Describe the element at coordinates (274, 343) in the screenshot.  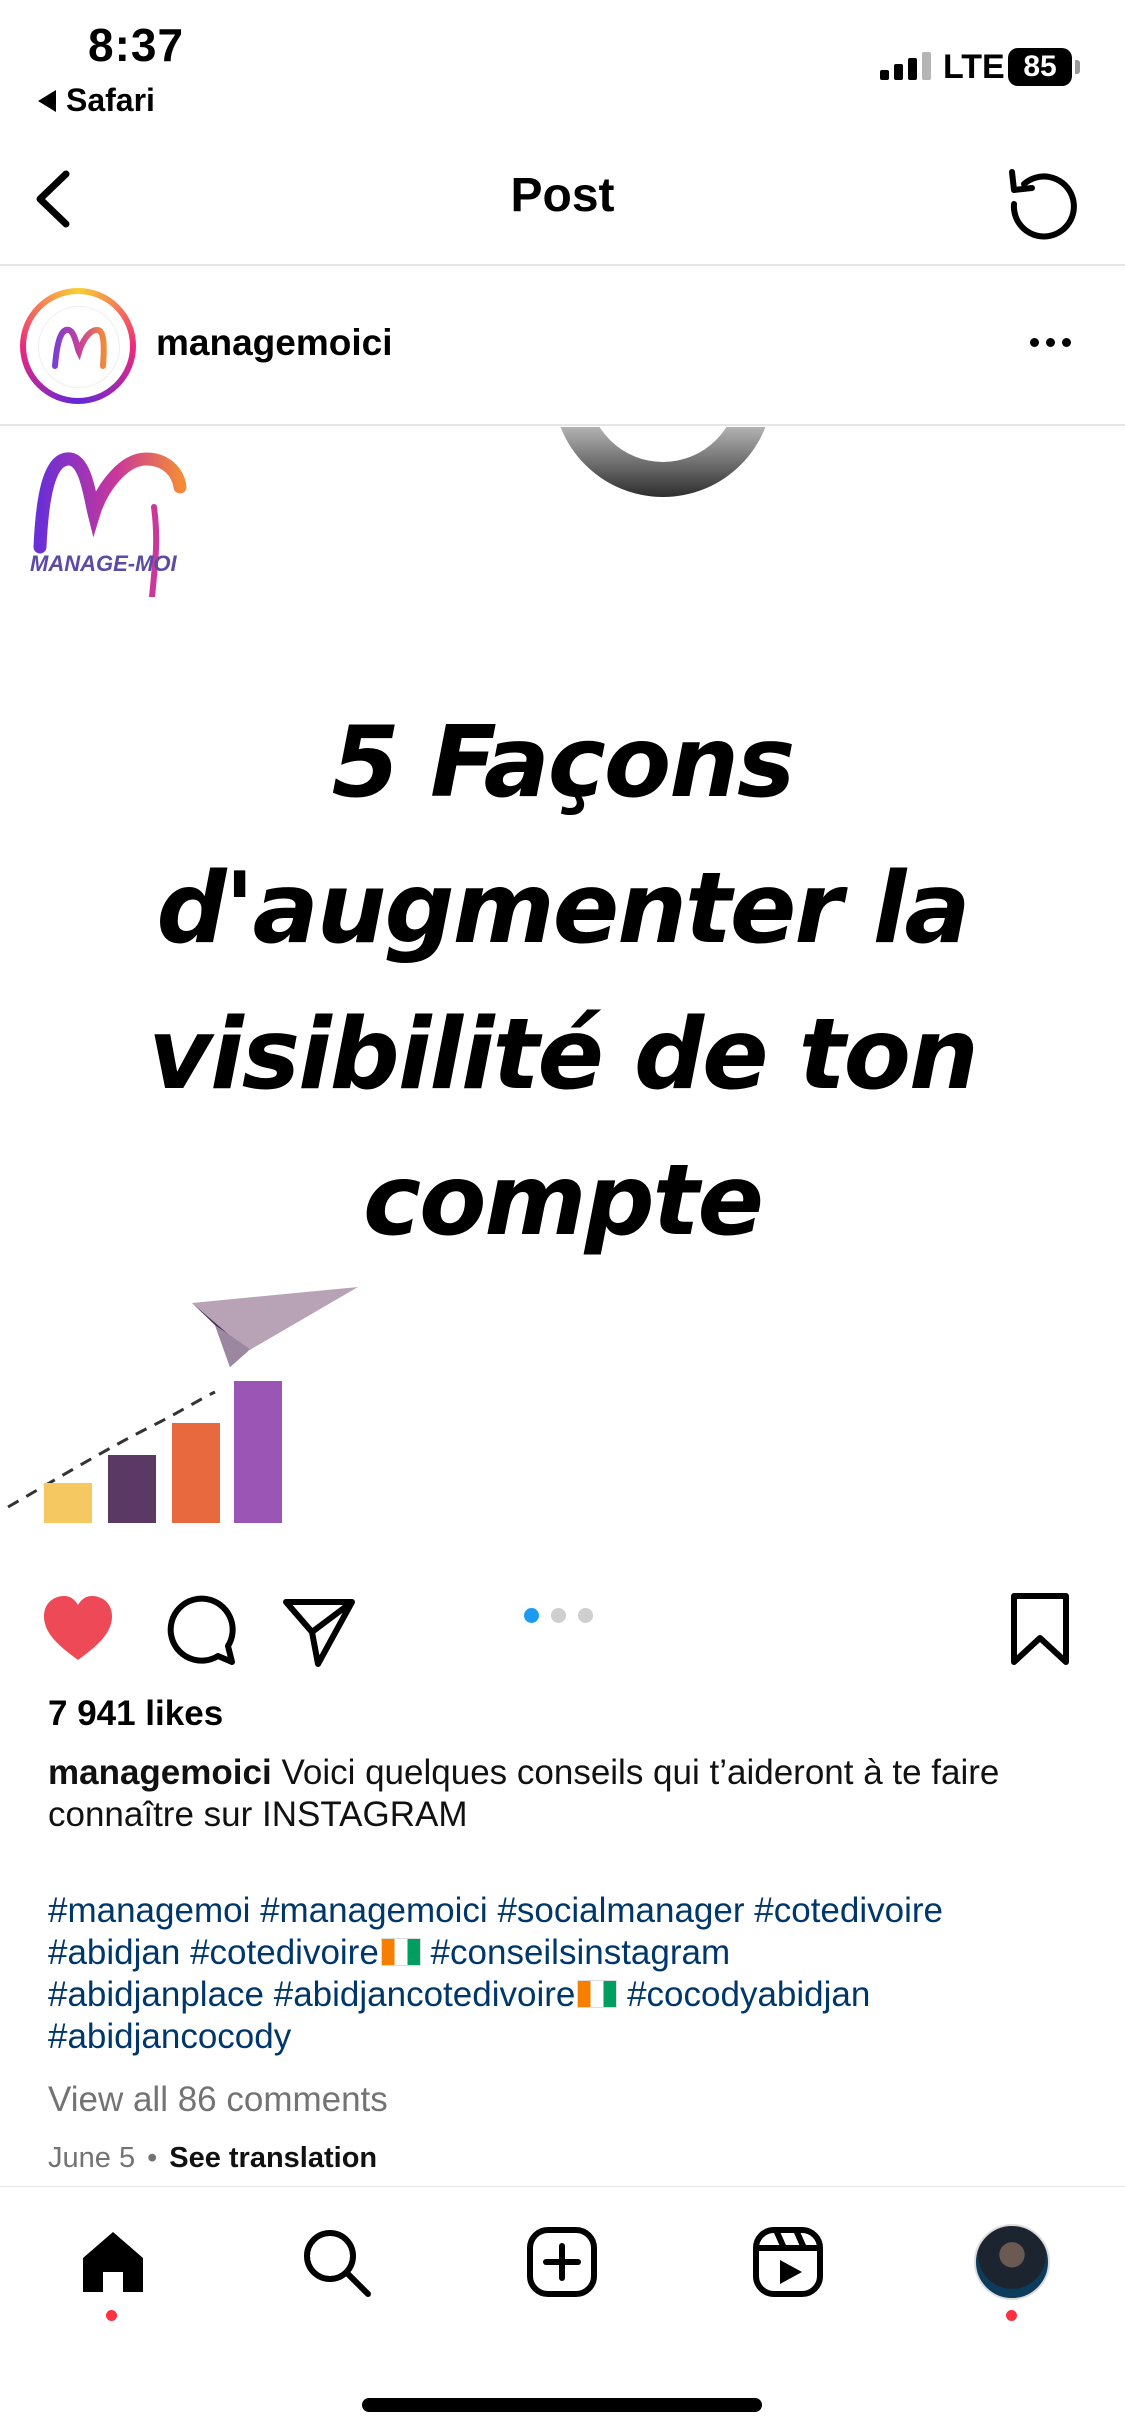
I see `post-username: managemoici` at that location.